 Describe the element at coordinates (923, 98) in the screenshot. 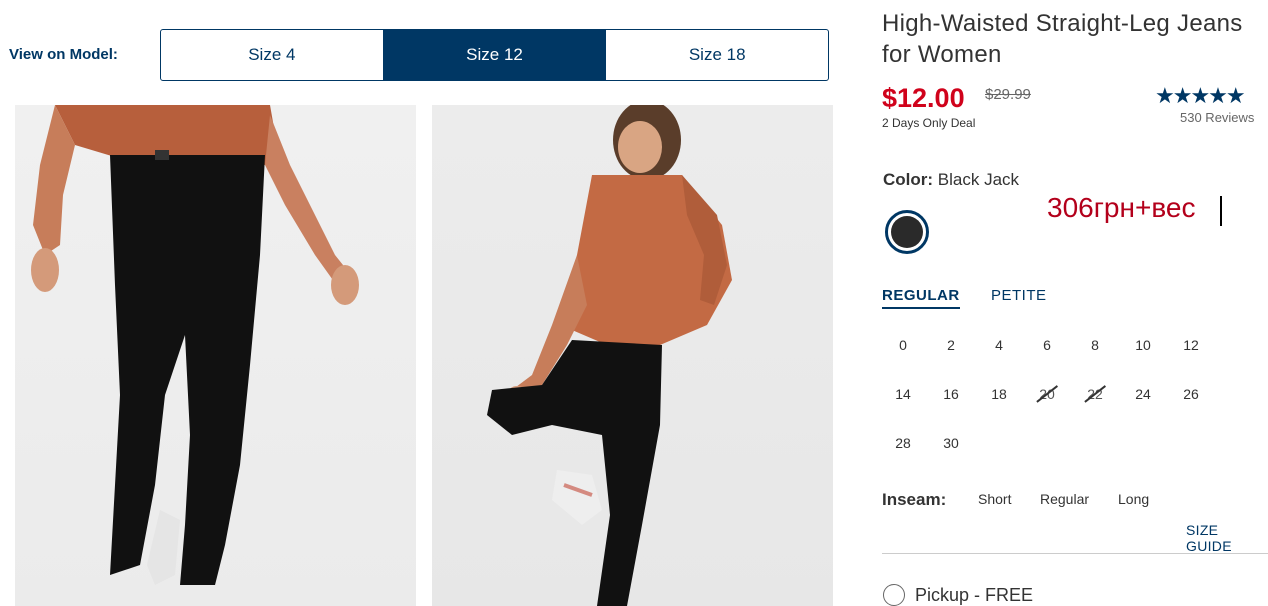

I see `sale-price: $12.00` at that location.